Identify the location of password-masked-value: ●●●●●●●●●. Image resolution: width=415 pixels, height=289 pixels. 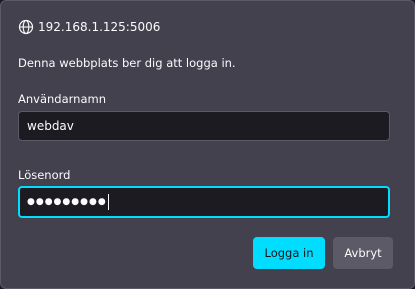
(67, 202).